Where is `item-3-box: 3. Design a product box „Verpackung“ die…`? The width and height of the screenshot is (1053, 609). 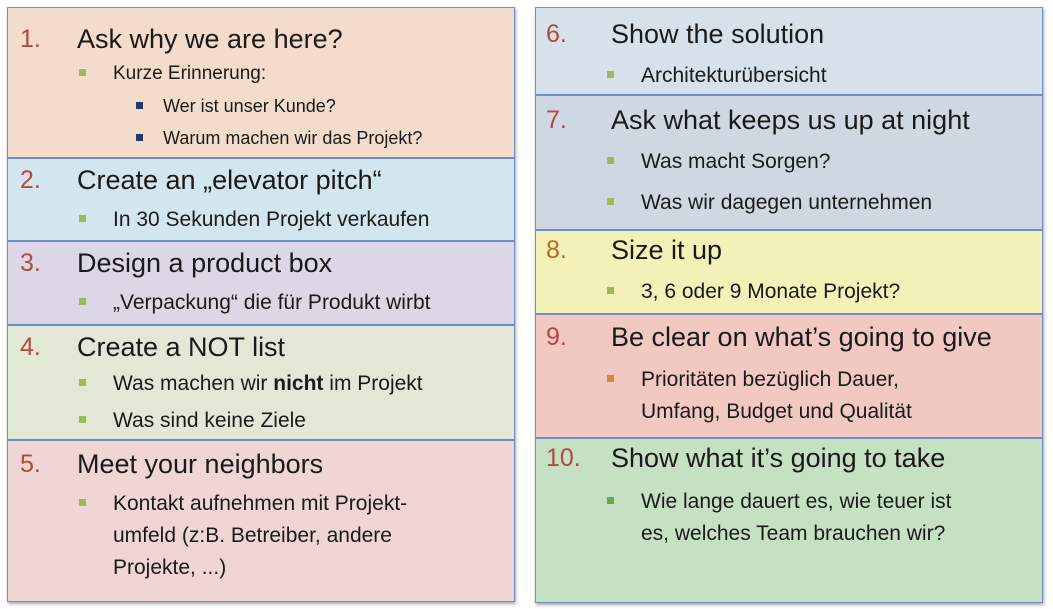 item-3-box: 3. Design a product box „Verpackung“ die… is located at coordinates (261, 283).